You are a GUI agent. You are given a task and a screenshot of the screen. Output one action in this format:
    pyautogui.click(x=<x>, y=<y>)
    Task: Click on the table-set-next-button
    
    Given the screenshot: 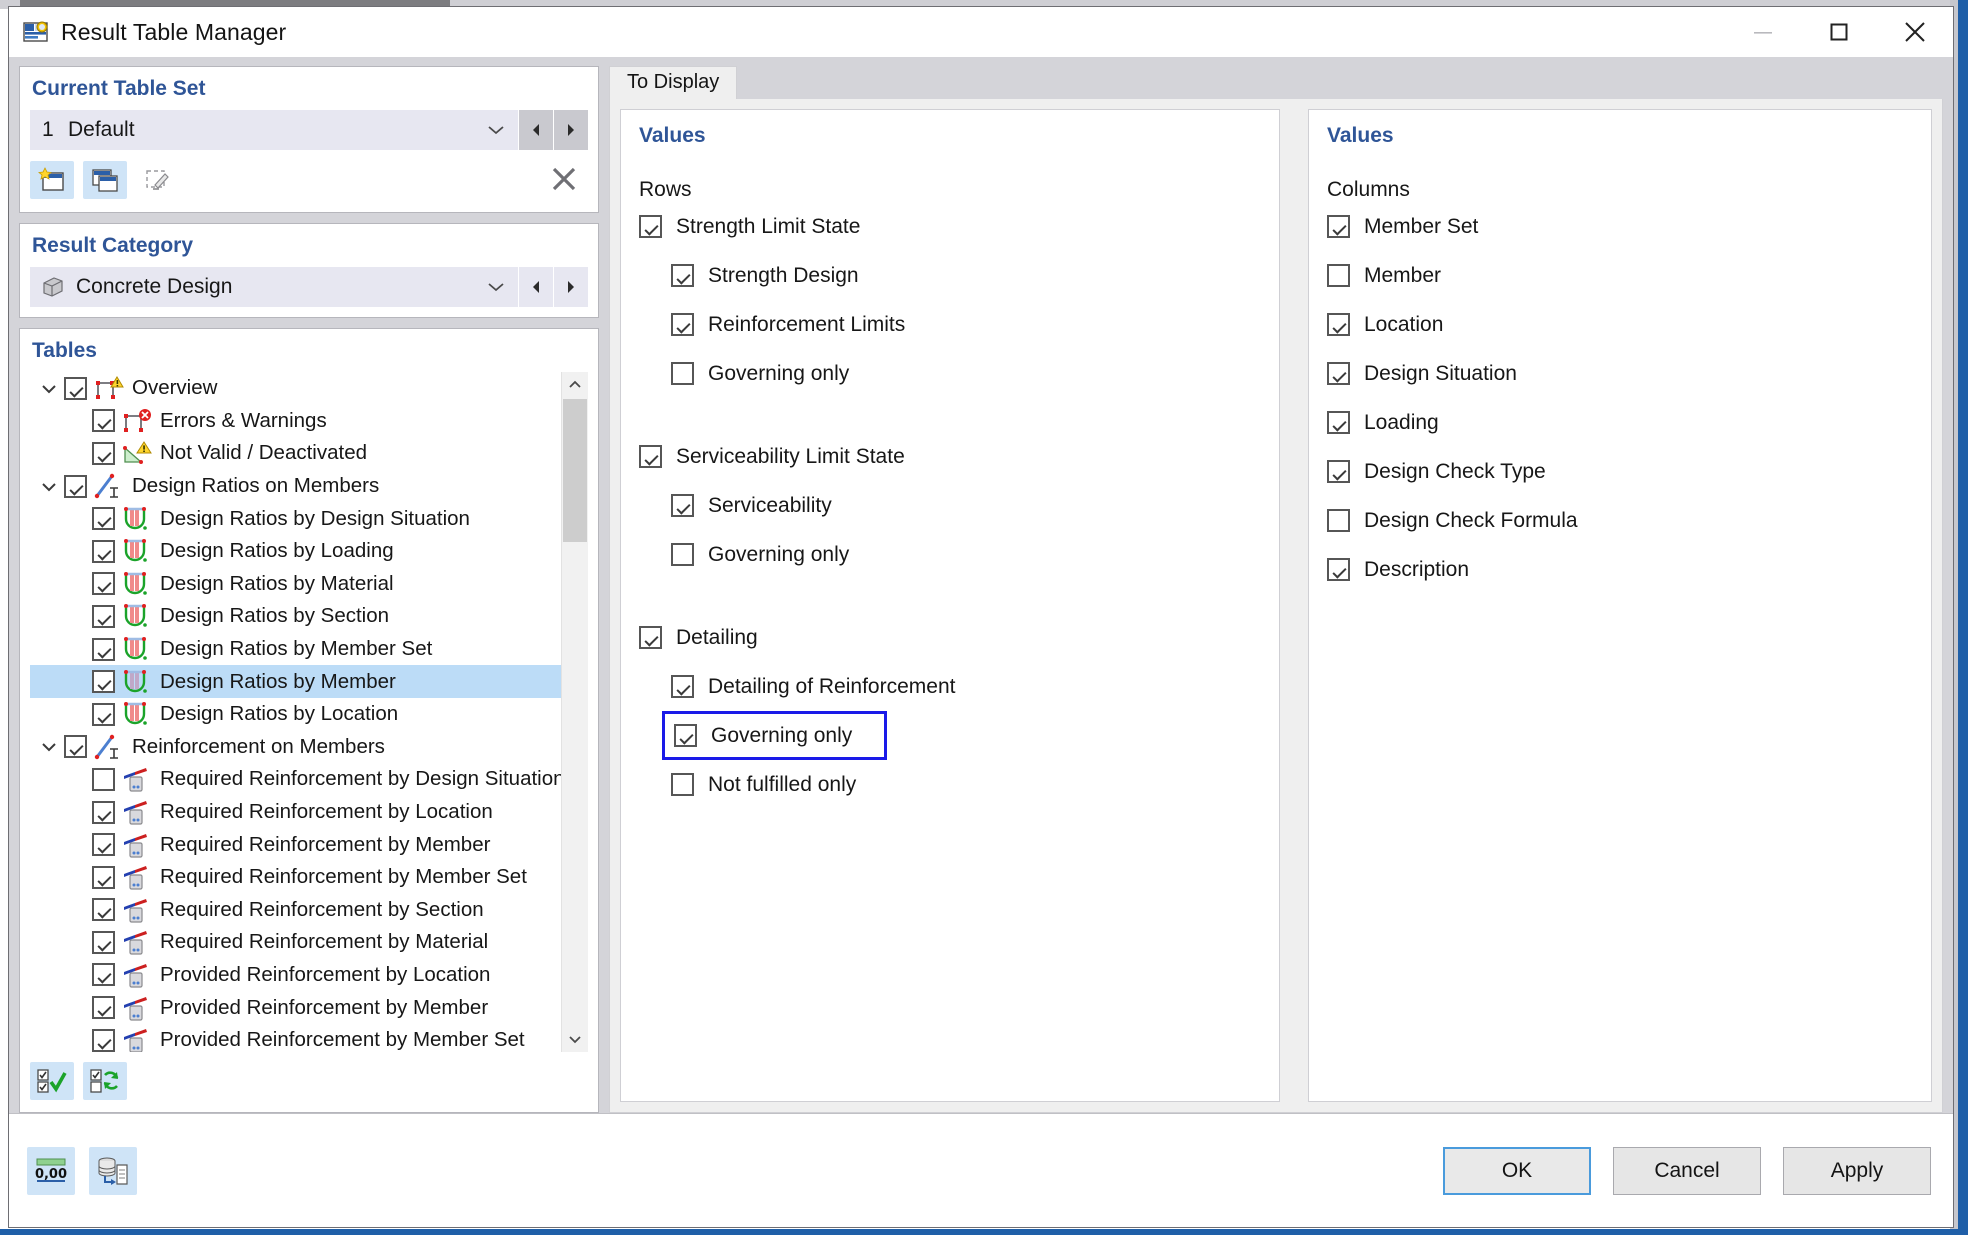 What is the action you would take?
    pyautogui.click(x=570, y=130)
    